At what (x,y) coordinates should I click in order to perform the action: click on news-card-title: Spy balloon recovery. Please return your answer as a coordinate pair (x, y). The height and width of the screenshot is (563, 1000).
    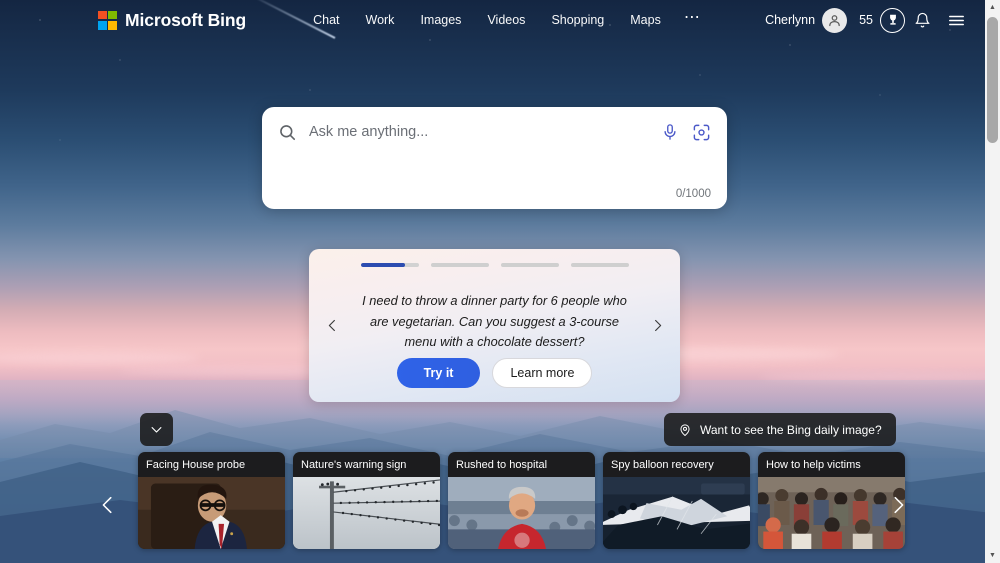
    Looking at the image, I should click on (662, 465).